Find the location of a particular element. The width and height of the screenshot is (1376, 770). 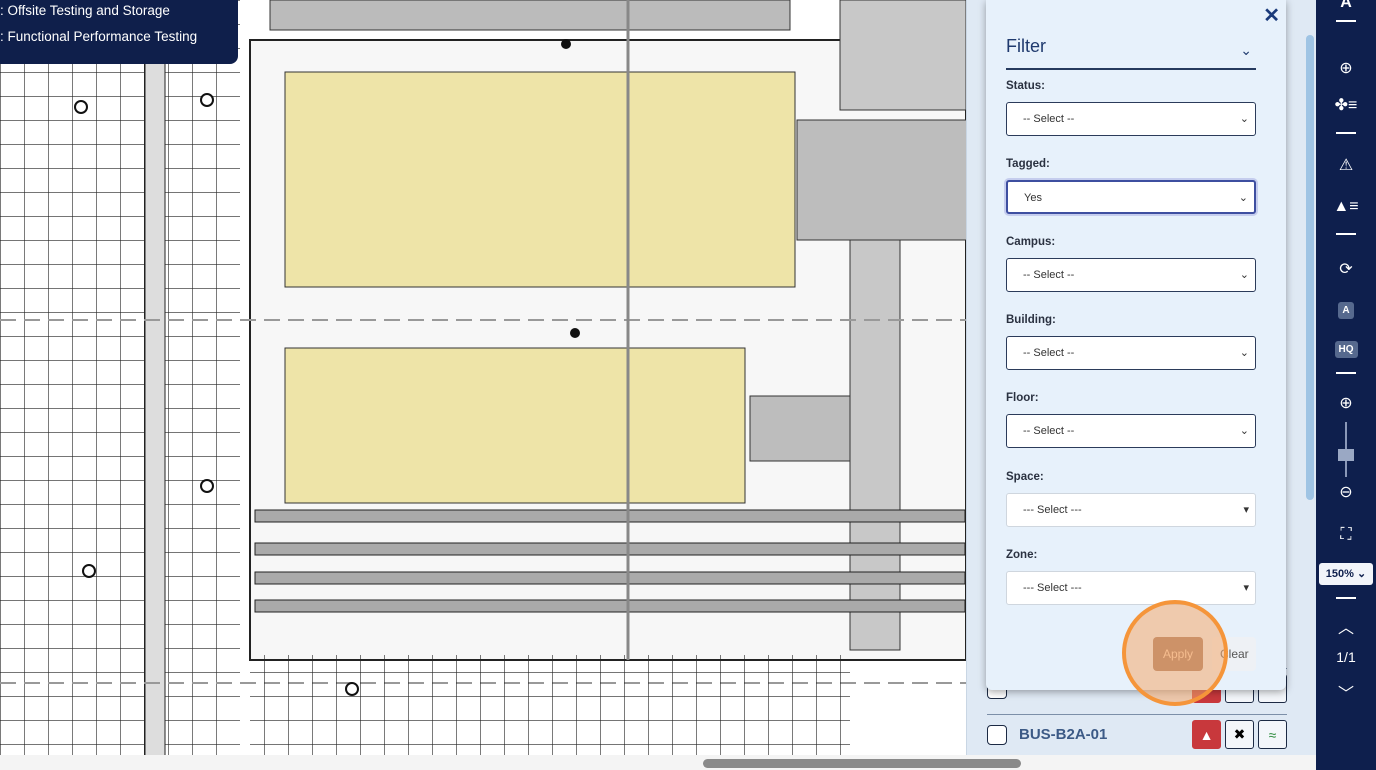

list-item: BUS-B2A-01 ▲ ✖ ≈ is located at coordinates (1137, 734).